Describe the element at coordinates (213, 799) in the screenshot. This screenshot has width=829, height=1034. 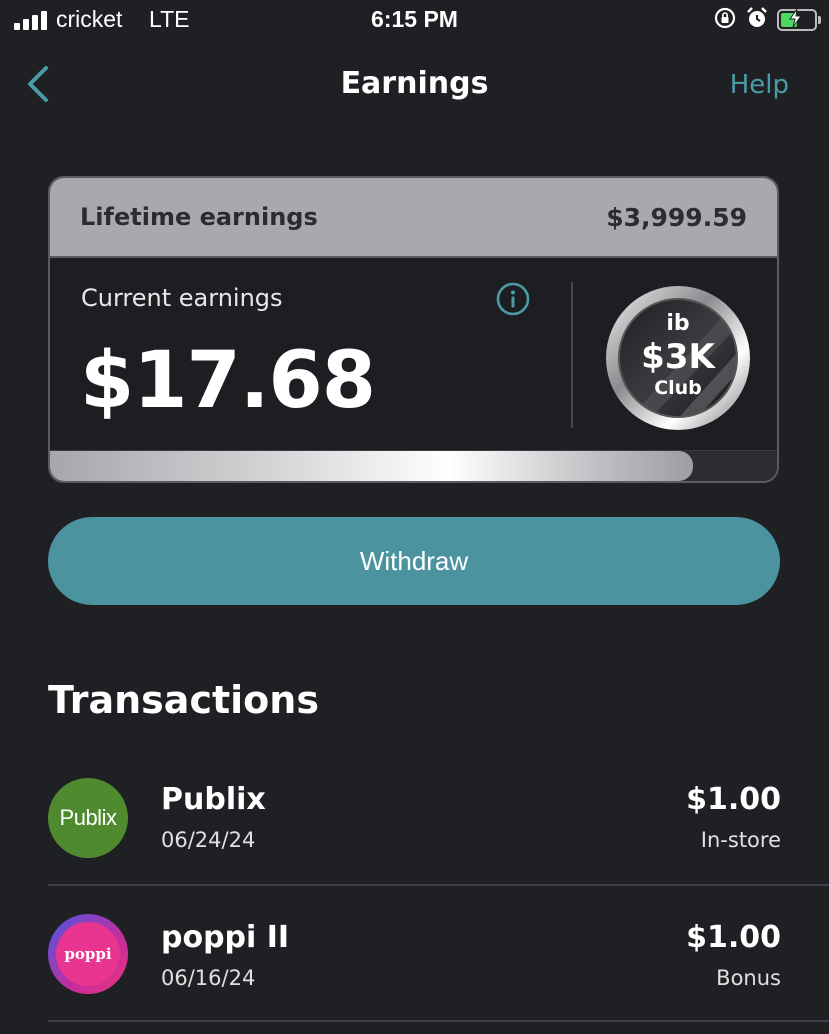
I see `transaction-merchant: Publix` at that location.